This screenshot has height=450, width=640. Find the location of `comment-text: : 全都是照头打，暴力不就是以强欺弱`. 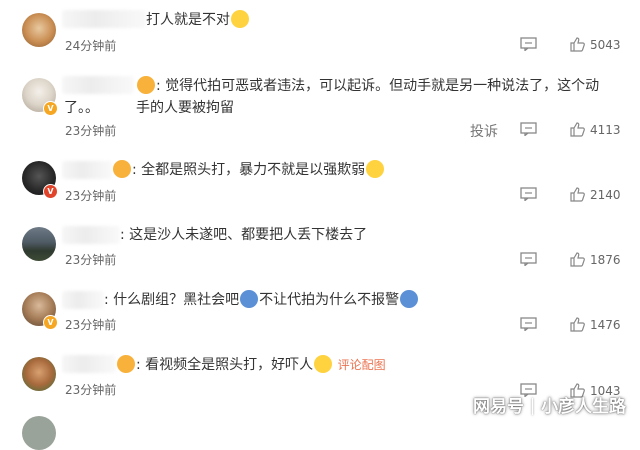

comment-text: : 全都是照头打，暴力不就是以强欺弱 is located at coordinates (248, 170).